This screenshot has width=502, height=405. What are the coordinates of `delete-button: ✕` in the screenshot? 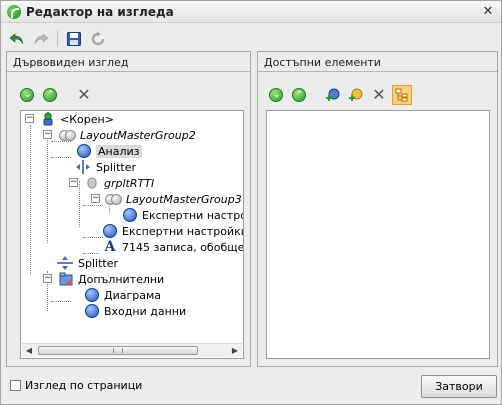 It's located at (84, 95).